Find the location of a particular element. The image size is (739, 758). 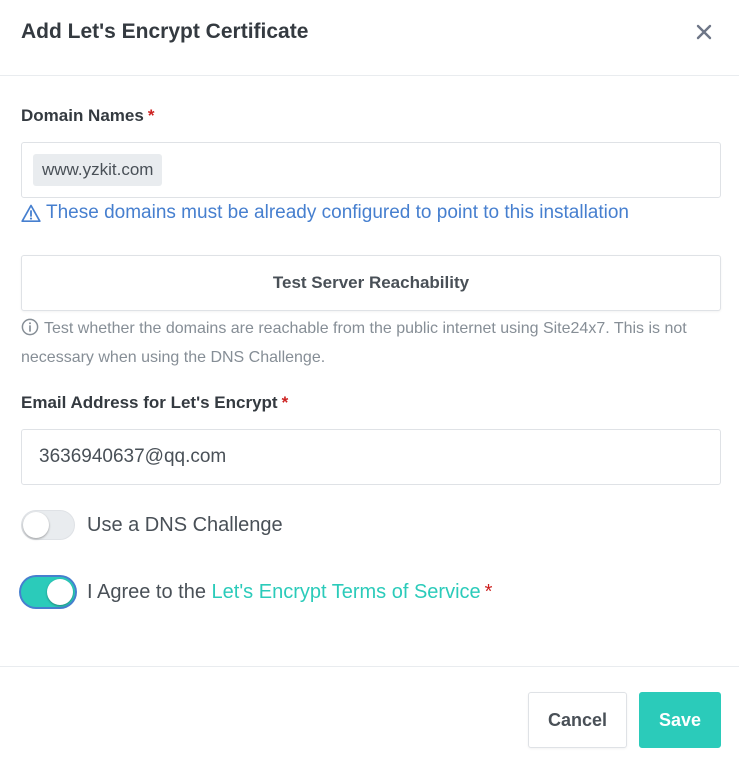

email-label: Email Address for Let's Encrypt * is located at coordinates (154, 403).